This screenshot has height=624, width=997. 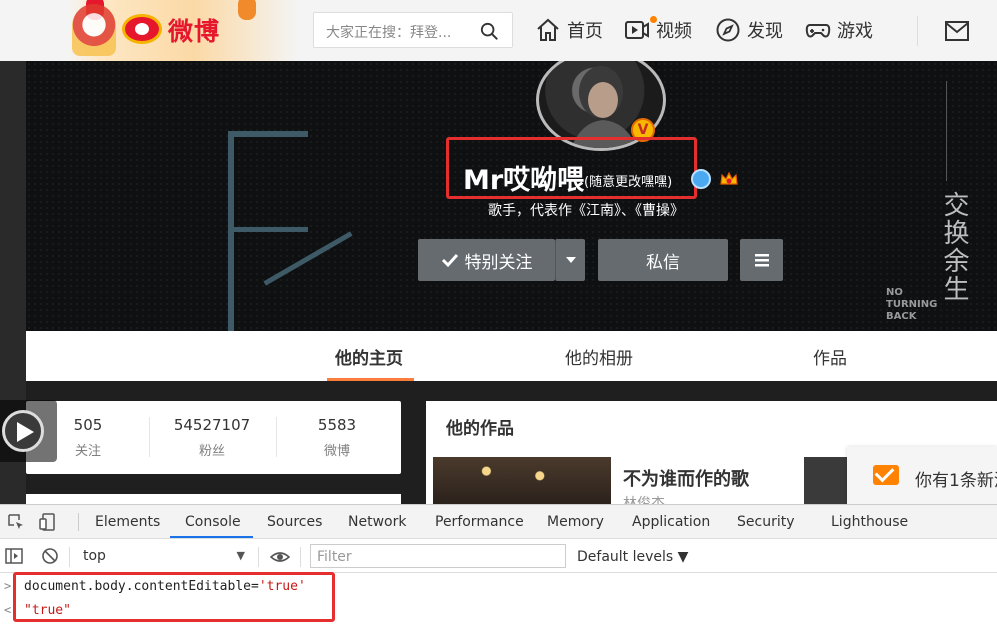 I want to click on clear-console-icon, so click(x=50, y=556).